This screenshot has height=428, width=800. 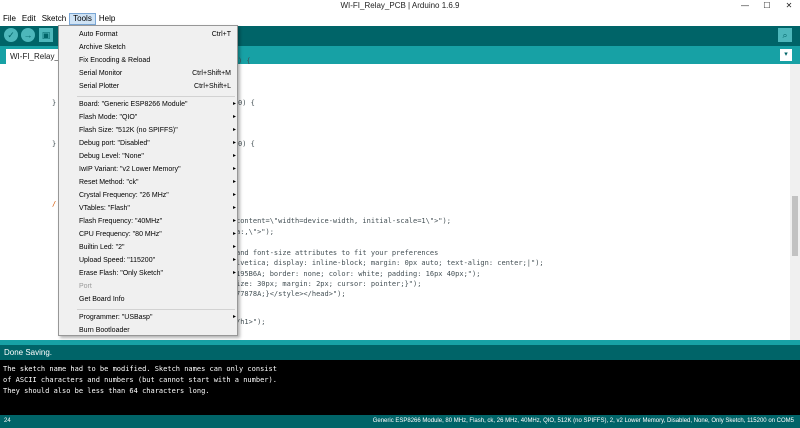 I want to click on code-line: /h1>");, so click(x=251, y=322).